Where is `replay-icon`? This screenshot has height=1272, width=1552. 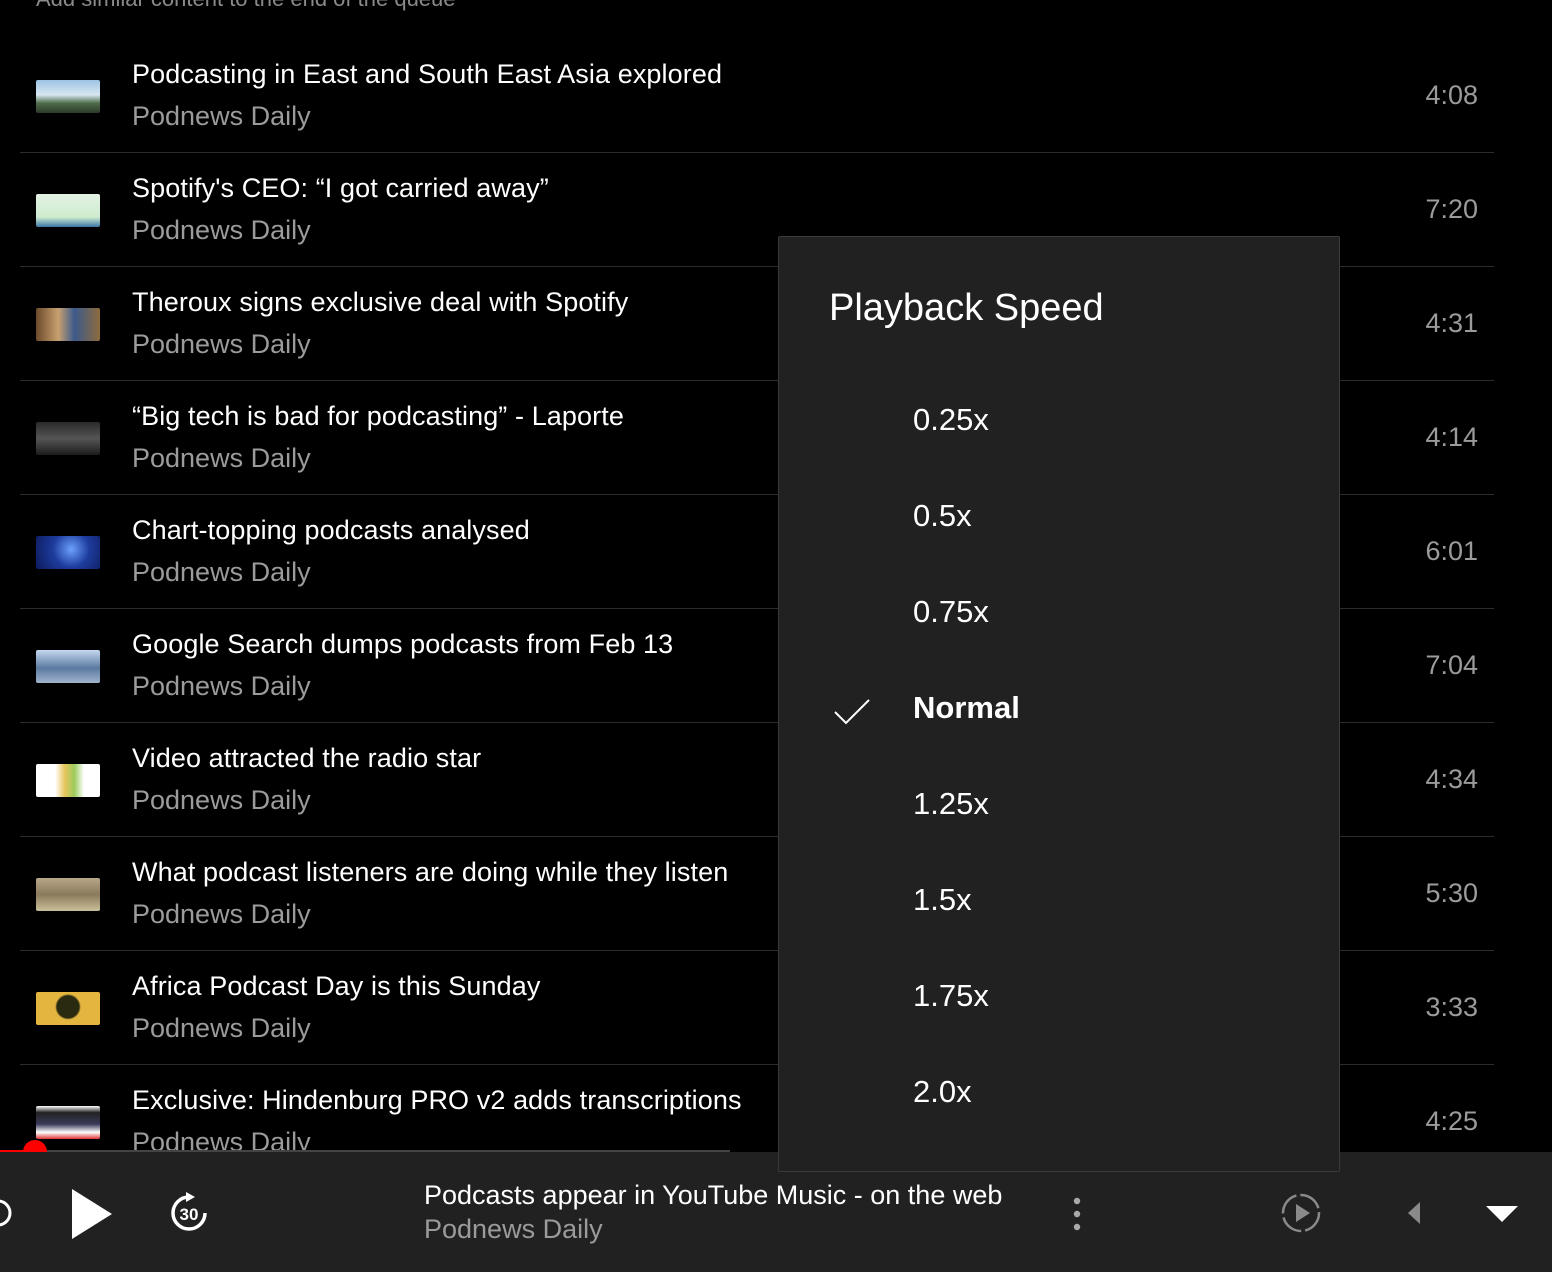 replay-icon is located at coordinates (8, 1215).